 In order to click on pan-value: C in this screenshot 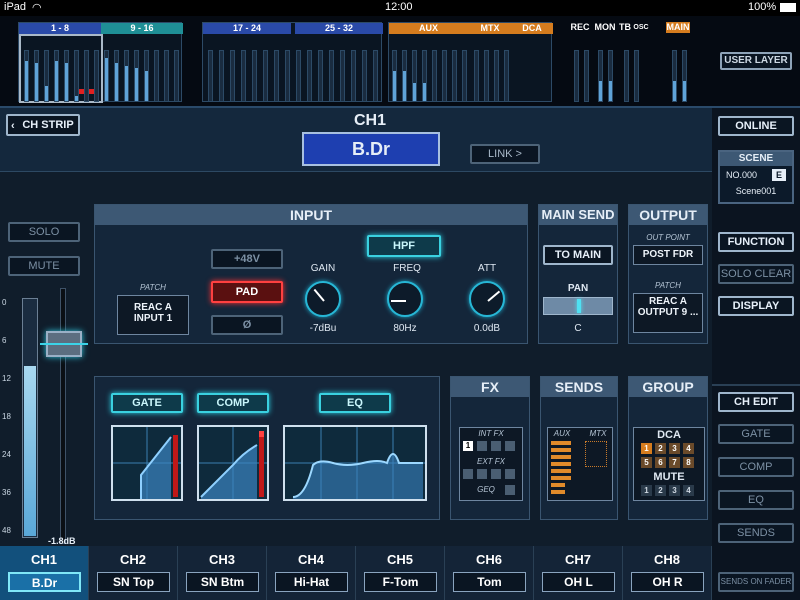, I will do `click(578, 328)`.